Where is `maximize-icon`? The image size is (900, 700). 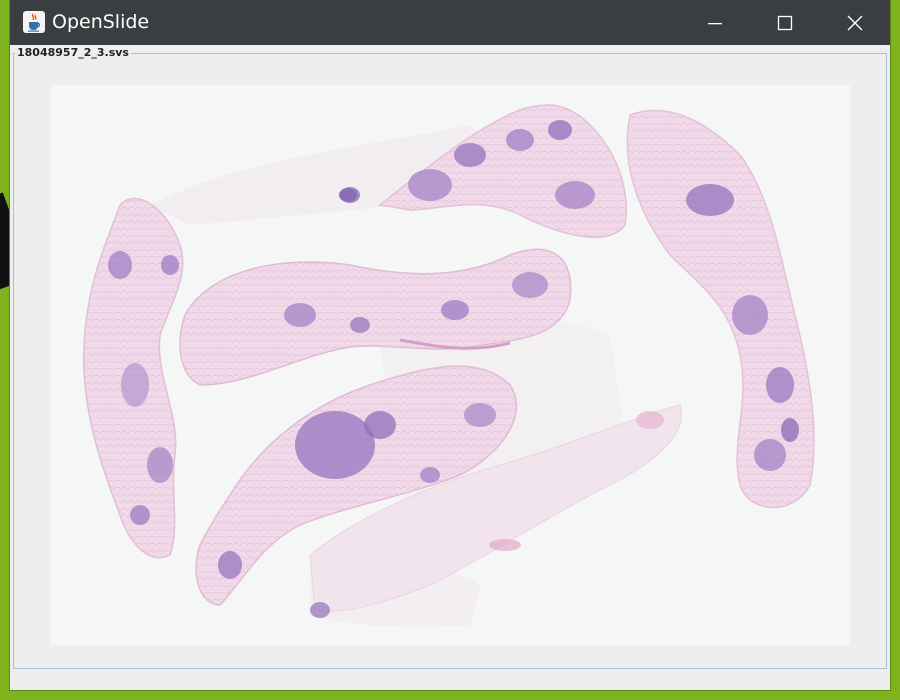
maximize-icon is located at coordinates (785, 22).